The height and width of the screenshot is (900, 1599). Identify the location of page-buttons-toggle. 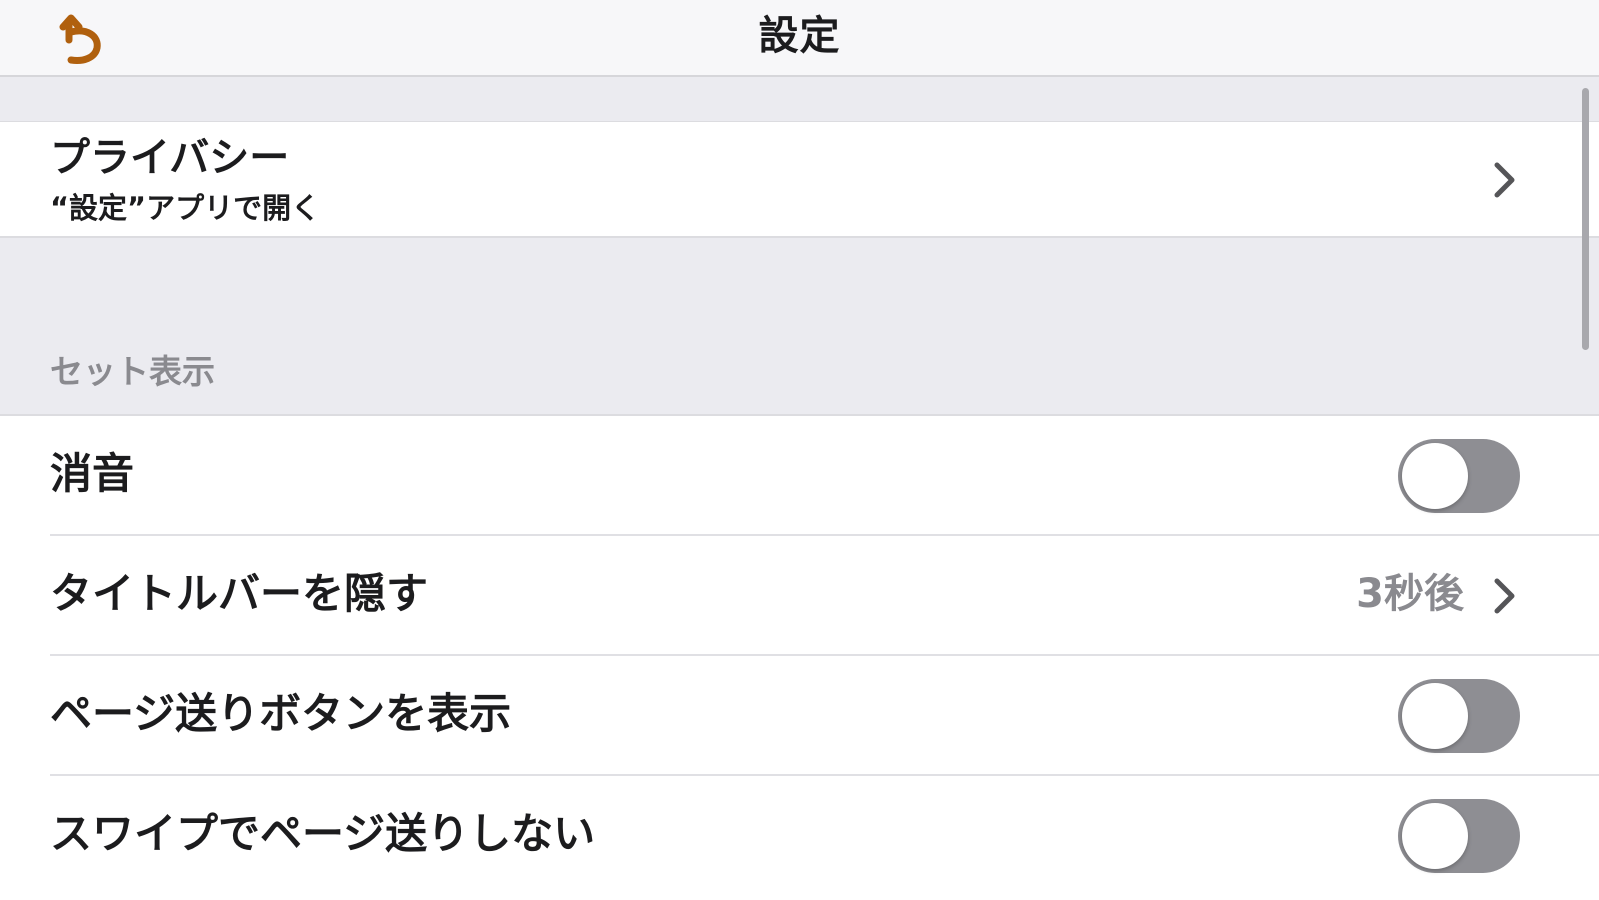
(1459, 716).